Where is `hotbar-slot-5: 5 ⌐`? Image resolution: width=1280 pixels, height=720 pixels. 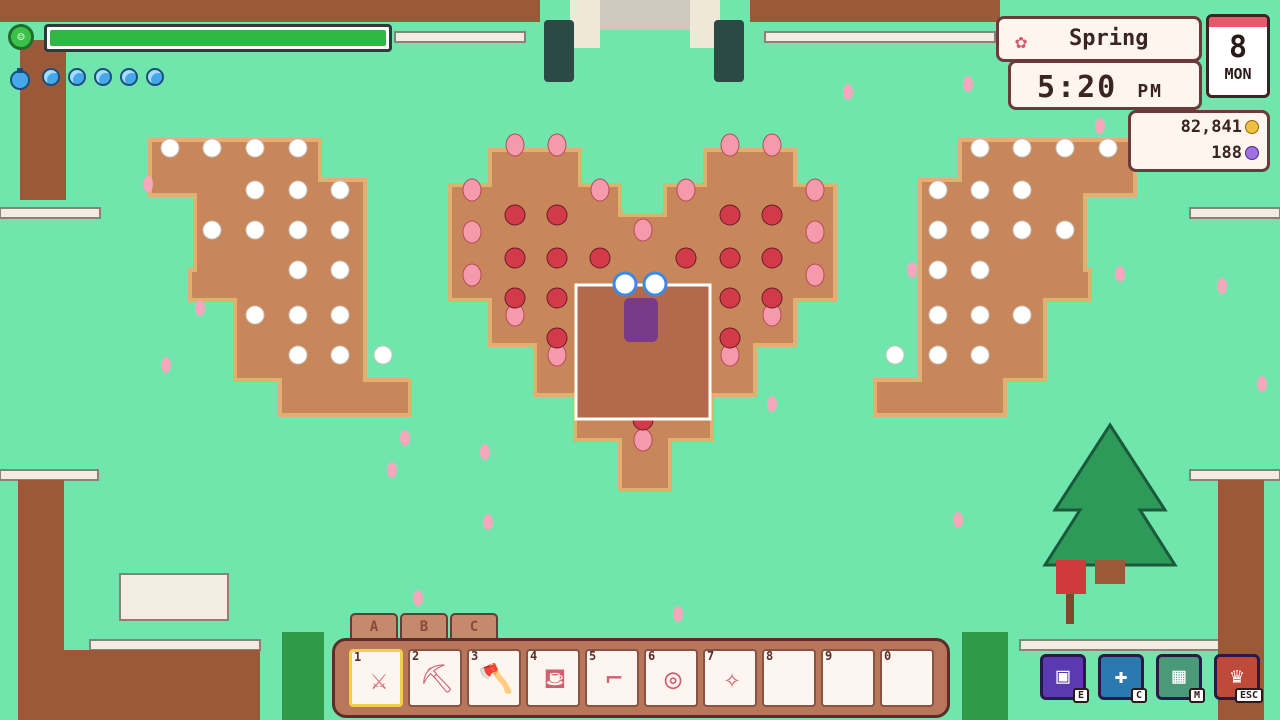 hotbar-slot-5: 5 ⌐ is located at coordinates (612, 678).